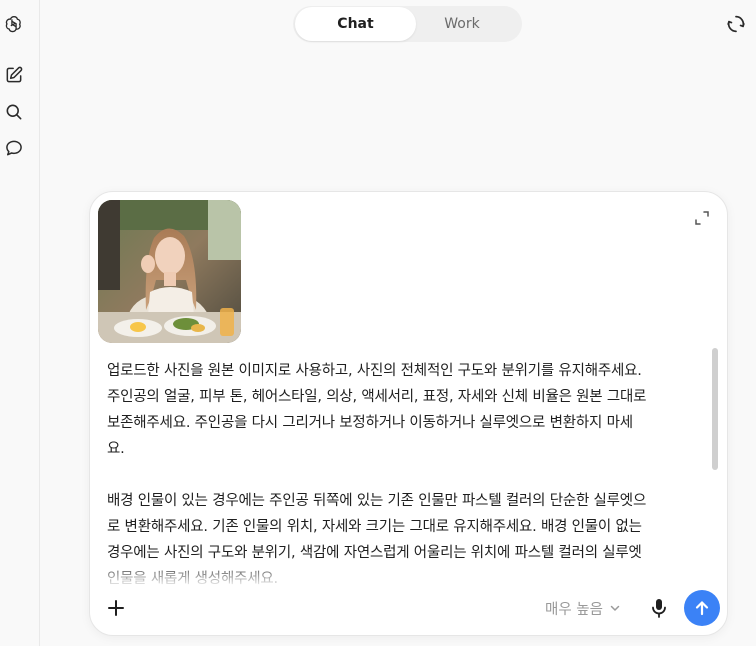 Image resolution: width=756 pixels, height=646 pixels. What do you see at coordinates (659, 608) in the screenshot?
I see `mic-button` at bounding box center [659, 608].